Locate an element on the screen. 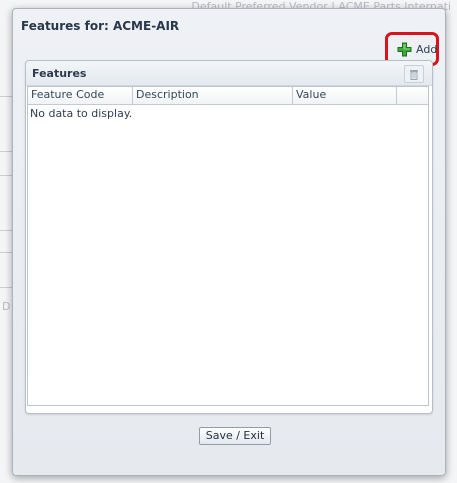 This screenshot has width=457, height=483. delete-button is located at coordinates (414, 74).